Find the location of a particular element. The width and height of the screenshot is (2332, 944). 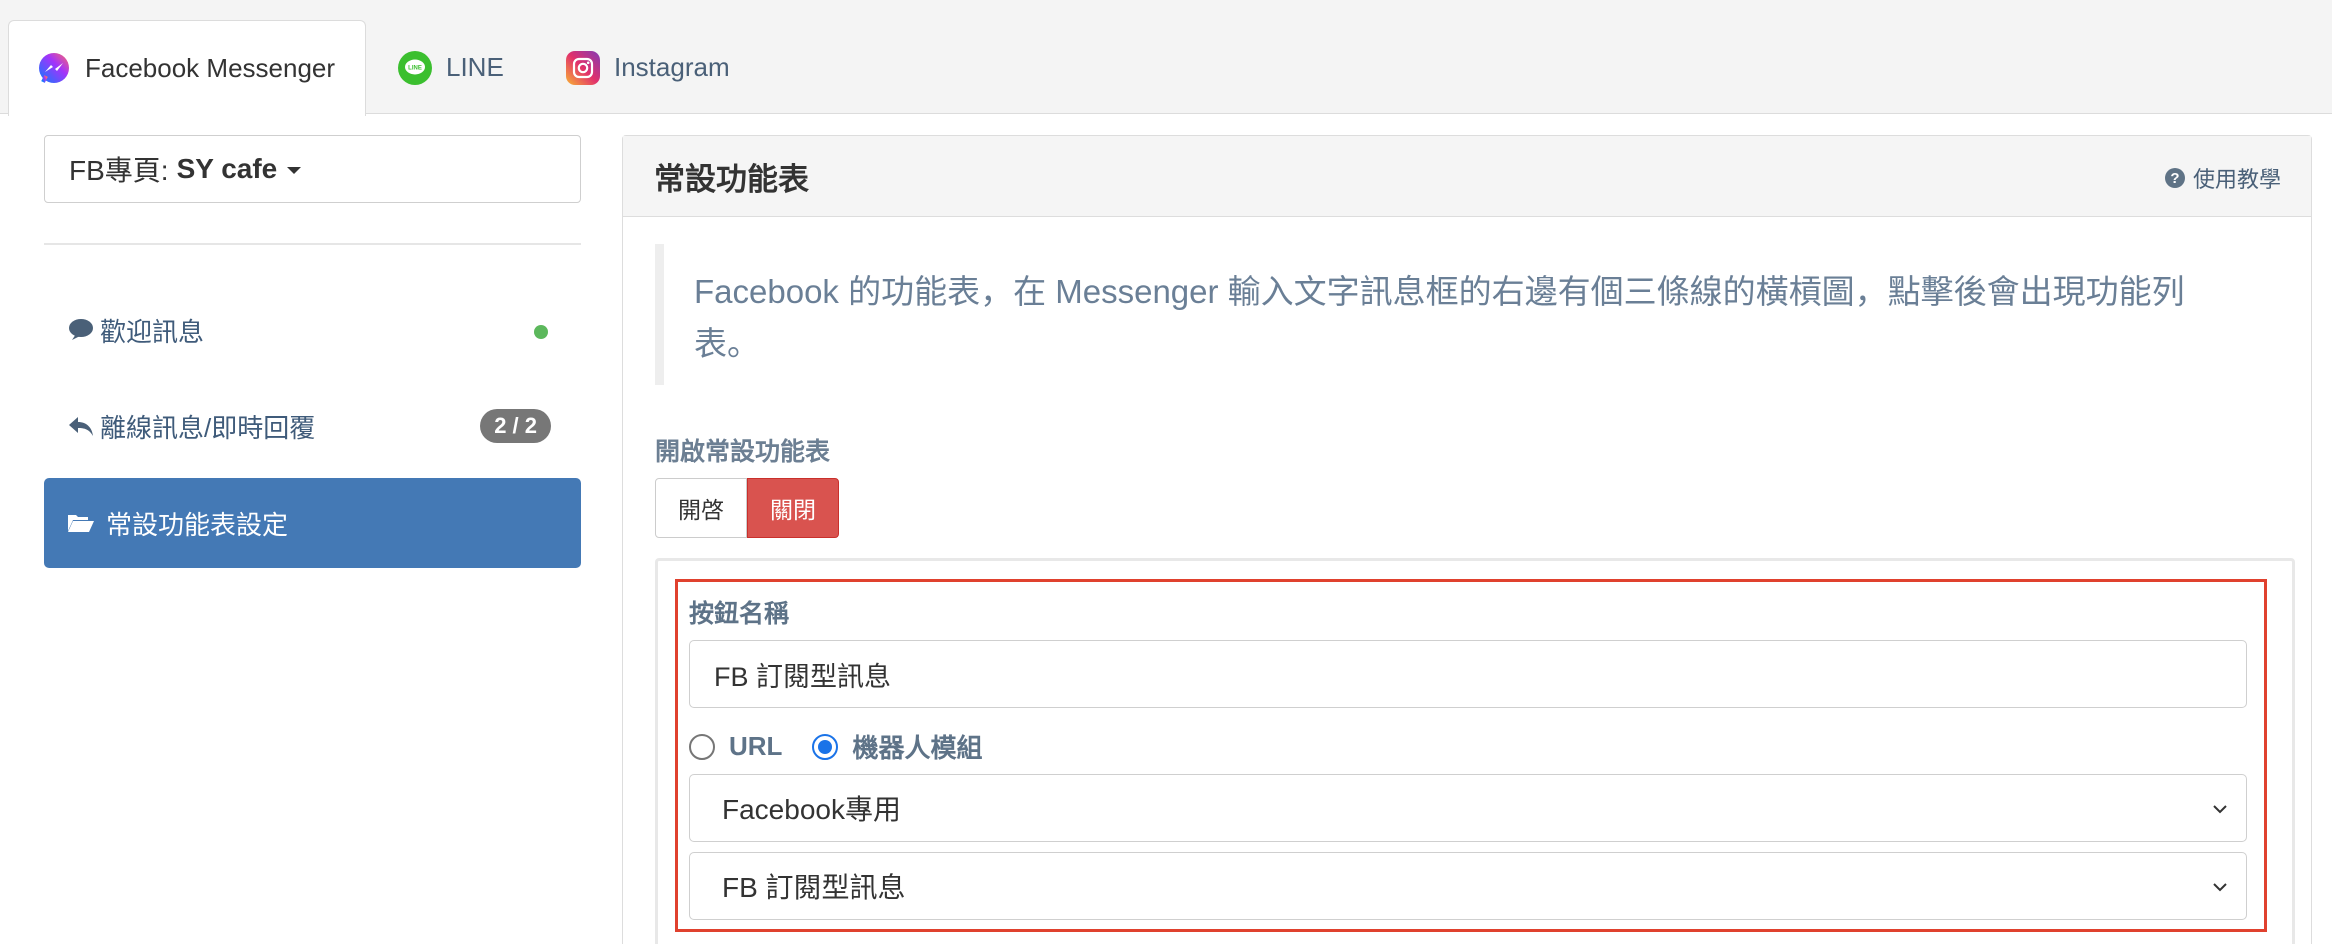

count-badge: 2 / 2 is located at coordinates (515, 426).